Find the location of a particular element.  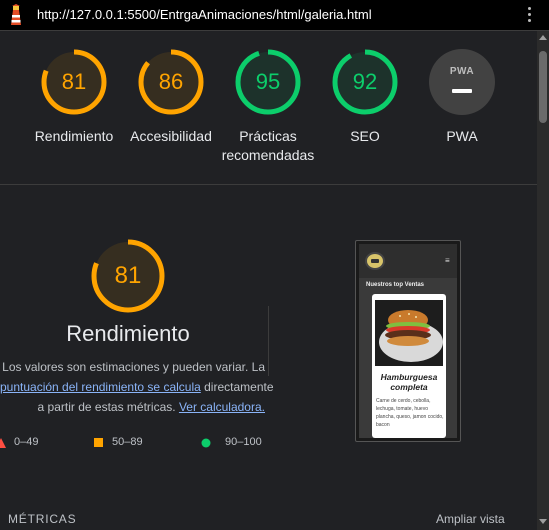

gauge-label: Accesibilidad is located at coordinates (171, 136).